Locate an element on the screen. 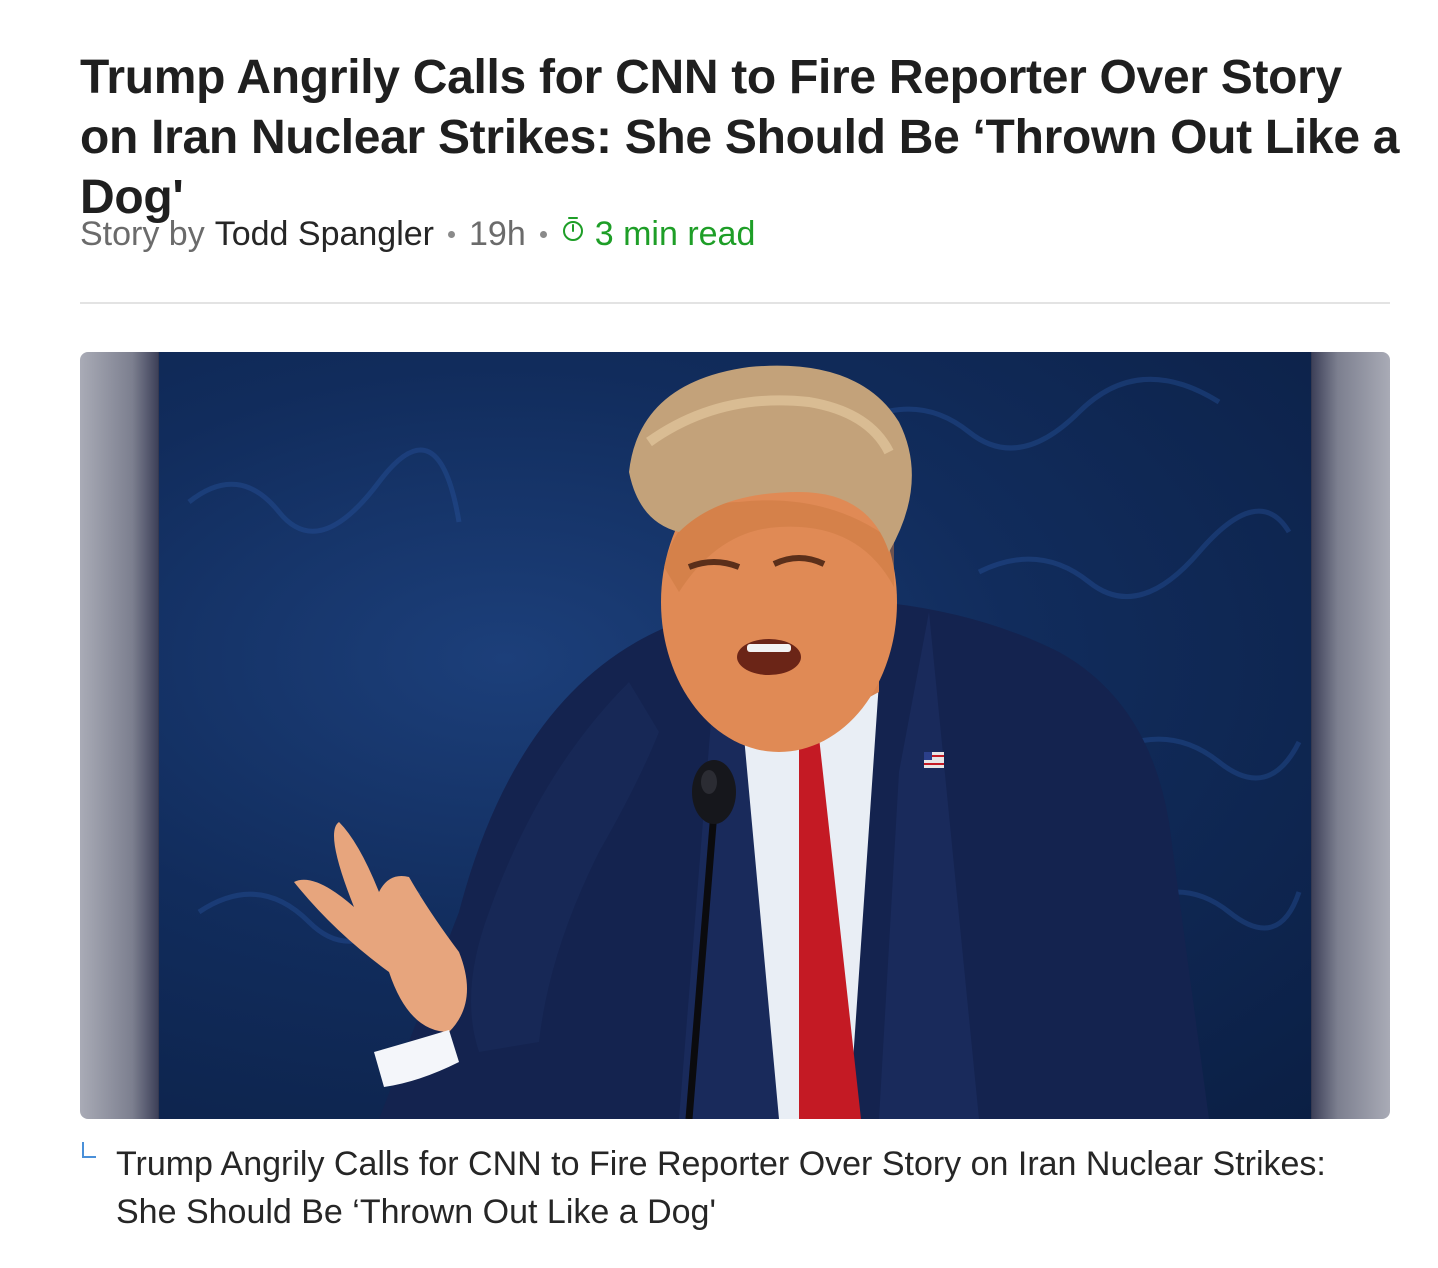  published-time: 19h is located at coordinates (497, 233).